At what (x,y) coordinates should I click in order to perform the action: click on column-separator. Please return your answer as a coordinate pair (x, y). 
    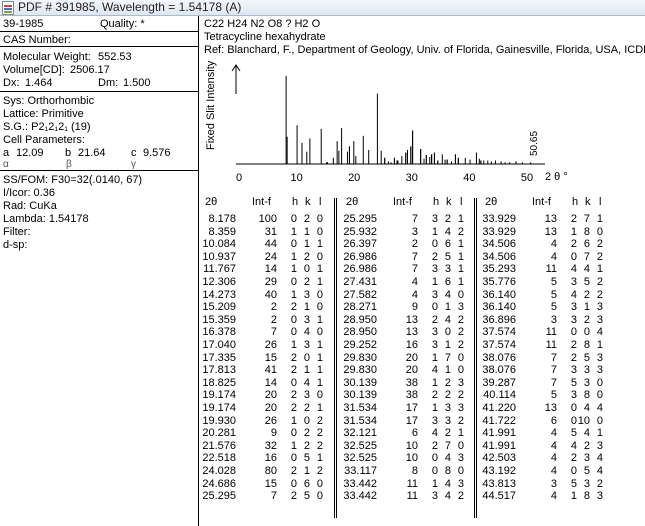
    Looking at the image, I should click on (476, 358).